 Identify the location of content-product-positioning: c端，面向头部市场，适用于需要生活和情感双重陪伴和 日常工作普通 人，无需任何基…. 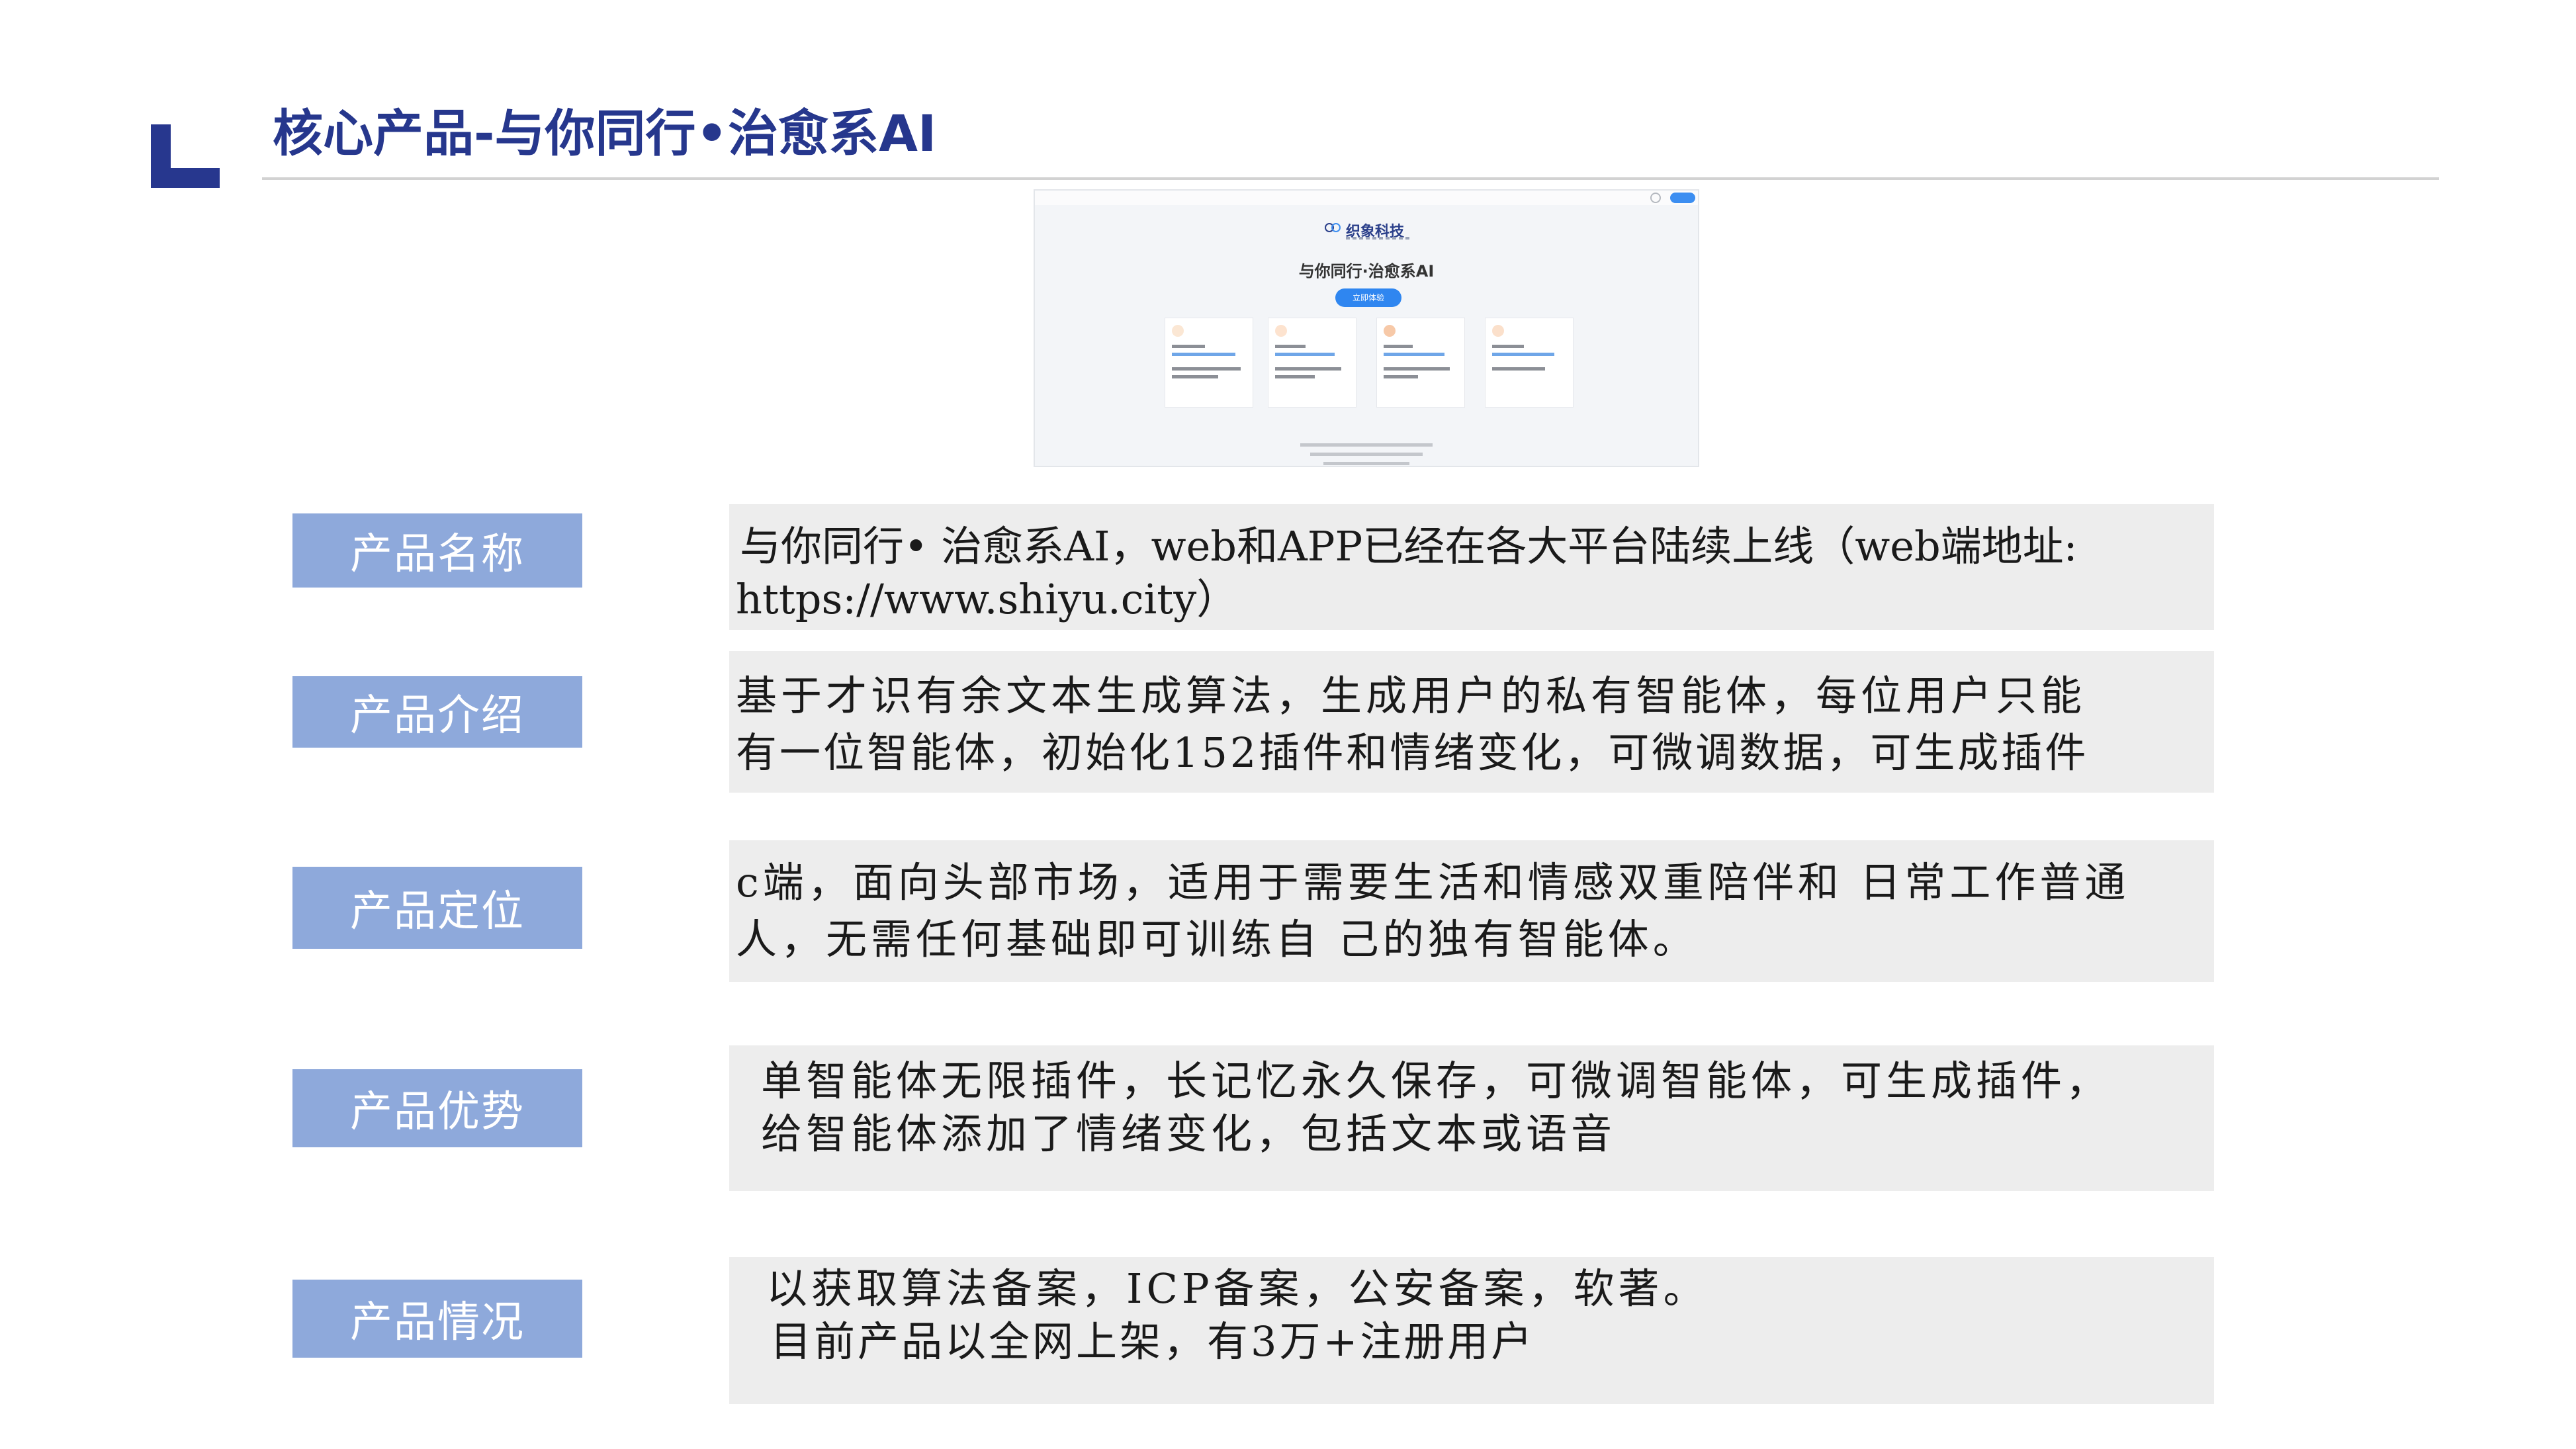
(1471, 911).